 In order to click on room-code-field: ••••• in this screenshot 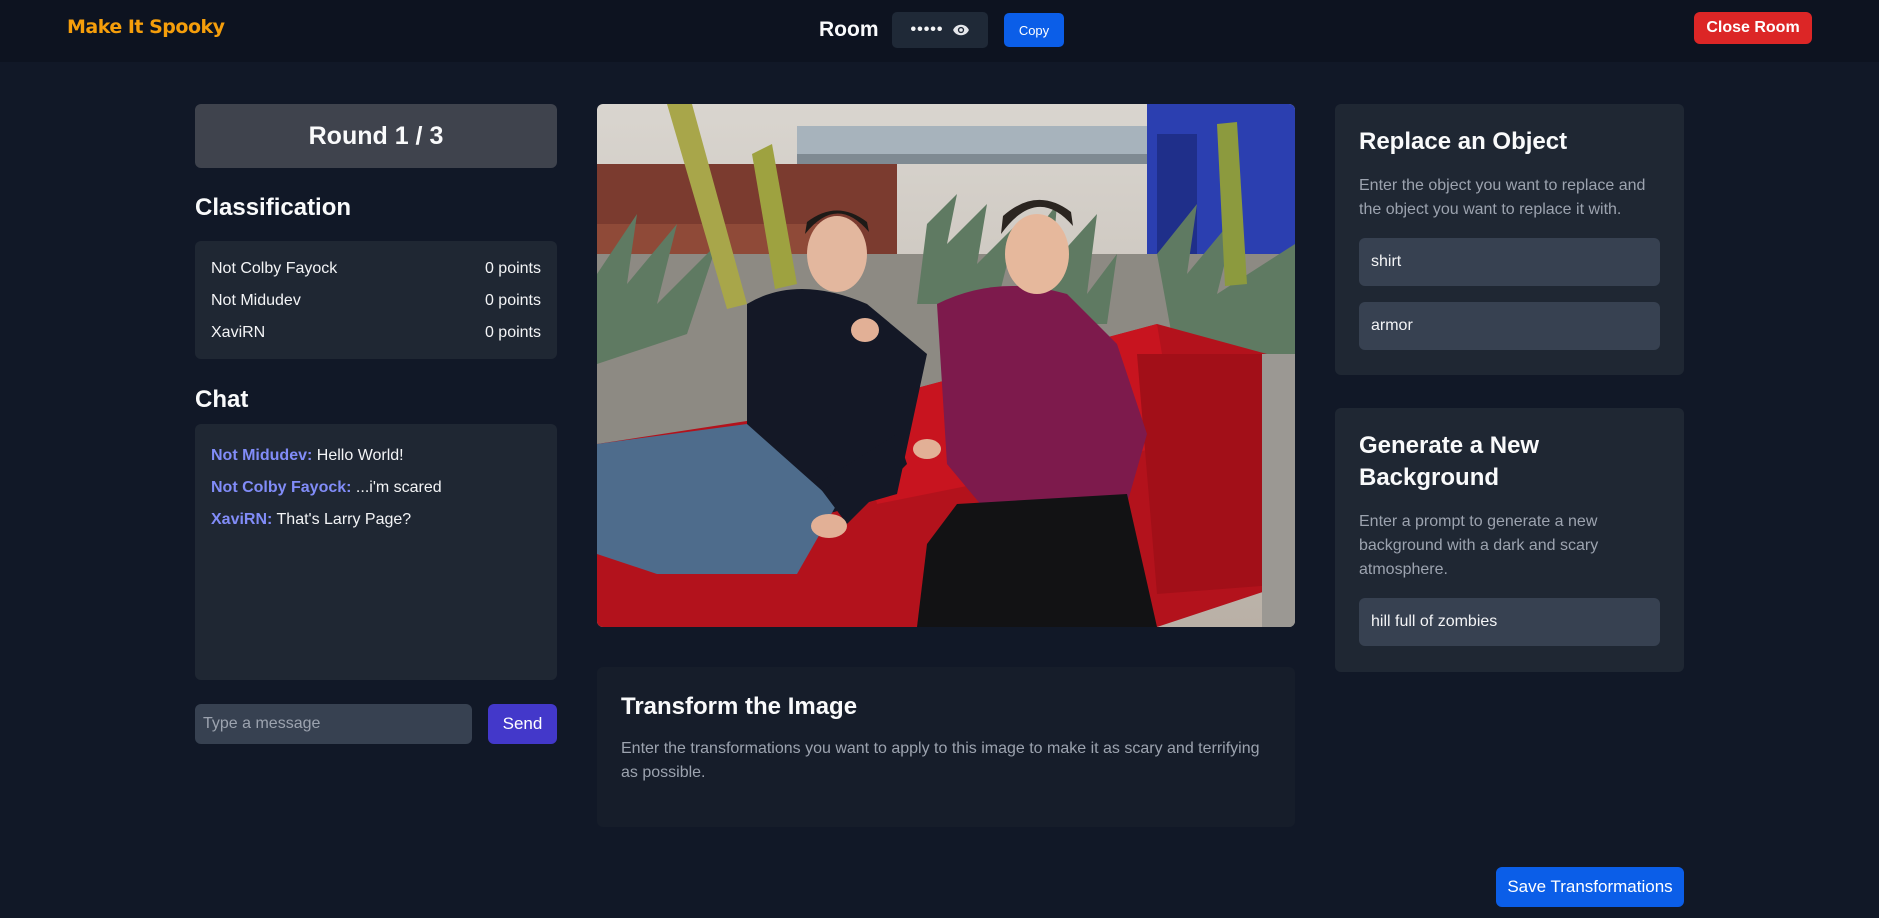, I will do `click(940, 30)`.